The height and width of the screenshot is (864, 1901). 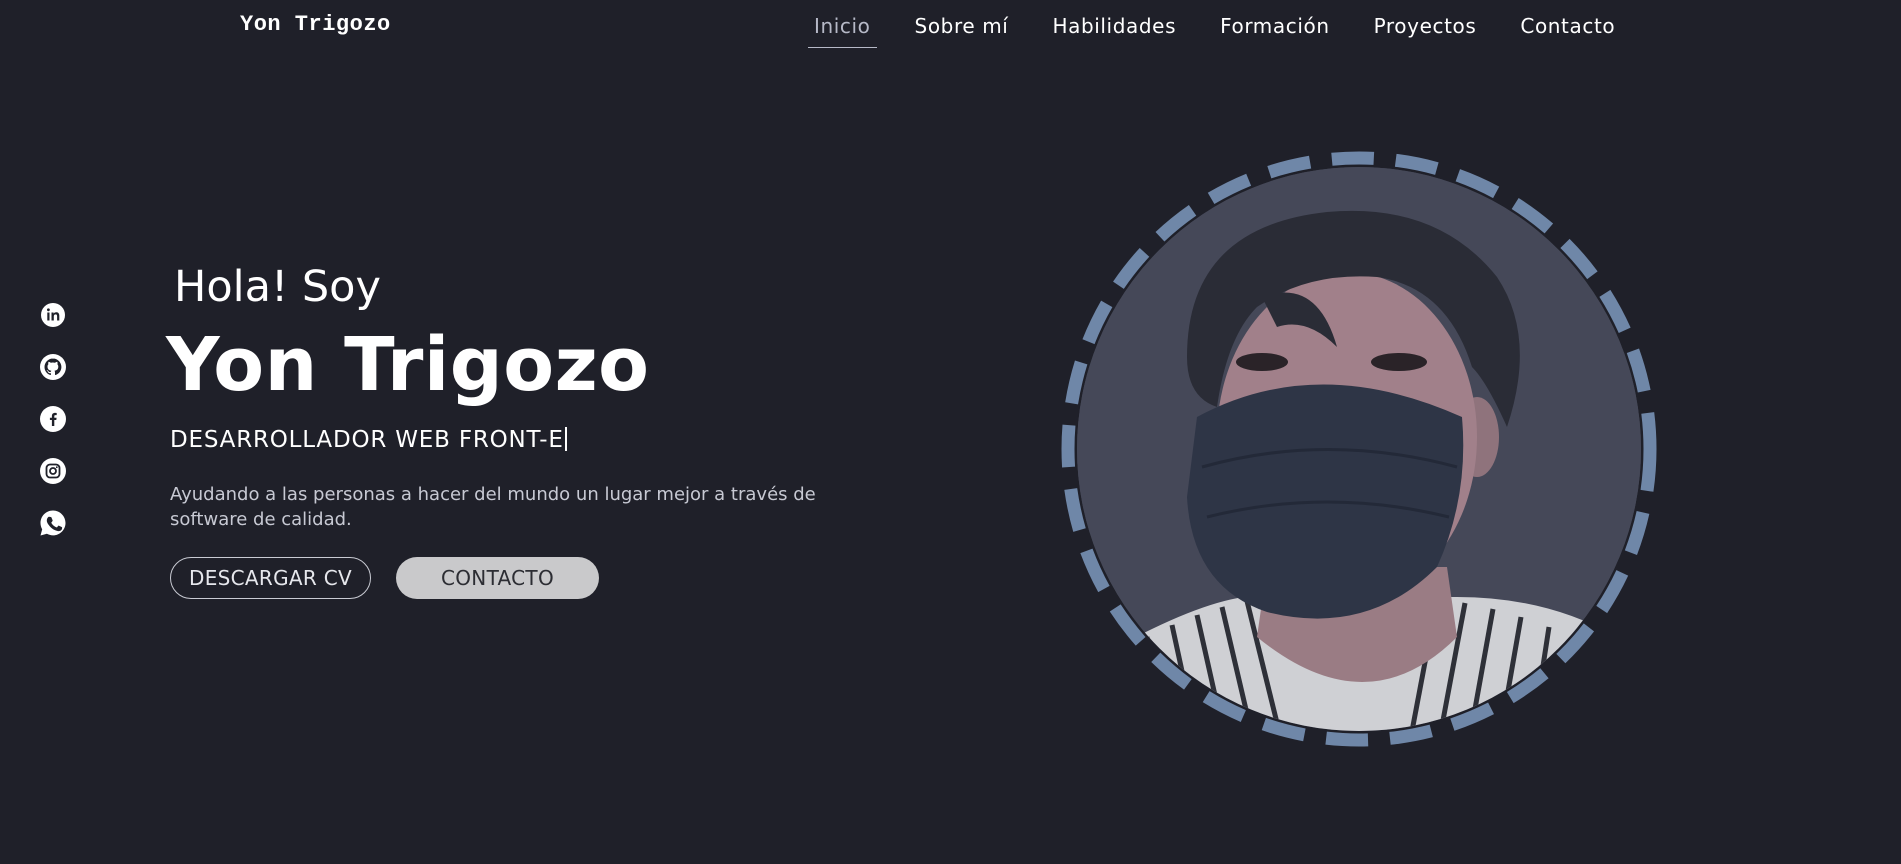 I want to click on hero-role-text: DESARROLLADOR WEB FRONT-E, so click(x=367, y=440).